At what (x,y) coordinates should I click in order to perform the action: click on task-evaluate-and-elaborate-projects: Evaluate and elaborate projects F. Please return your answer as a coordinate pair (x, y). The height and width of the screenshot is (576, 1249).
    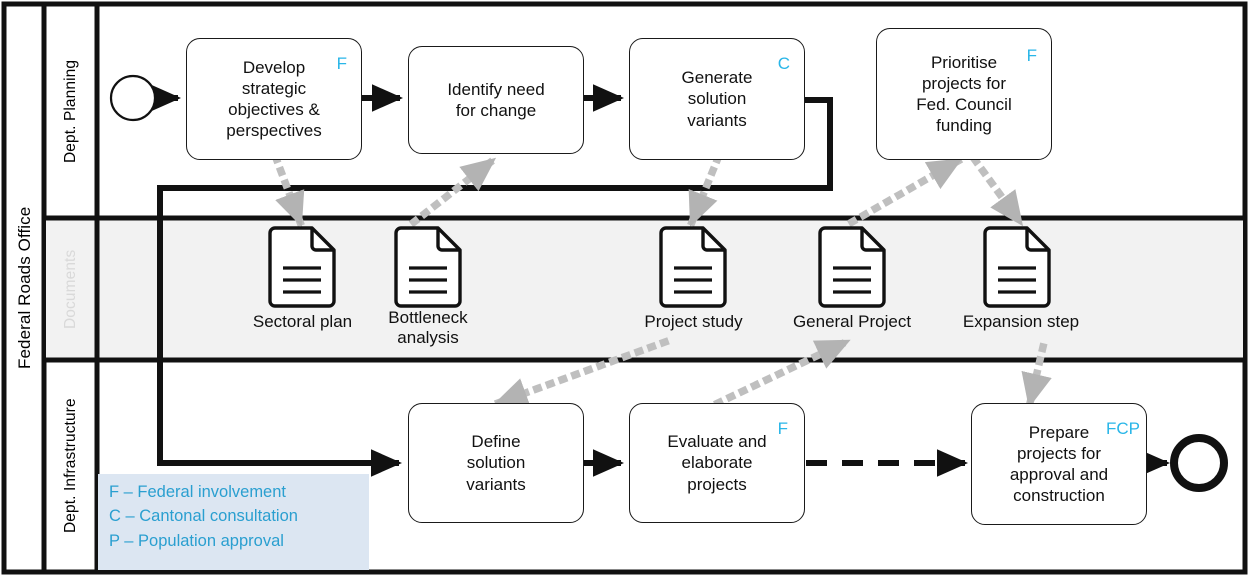
    Looking at the image, I should click on (717, 463).